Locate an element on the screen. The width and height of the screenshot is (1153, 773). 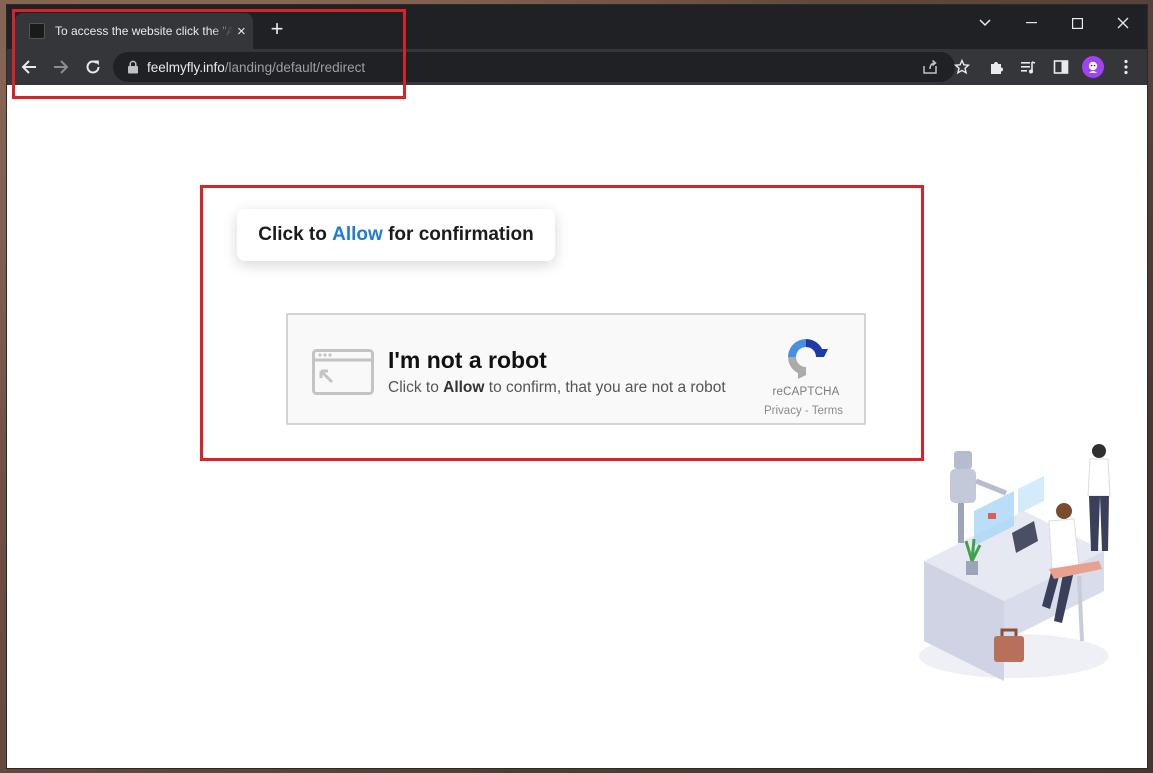
maximize-button is located at coordinates (1077, 23).